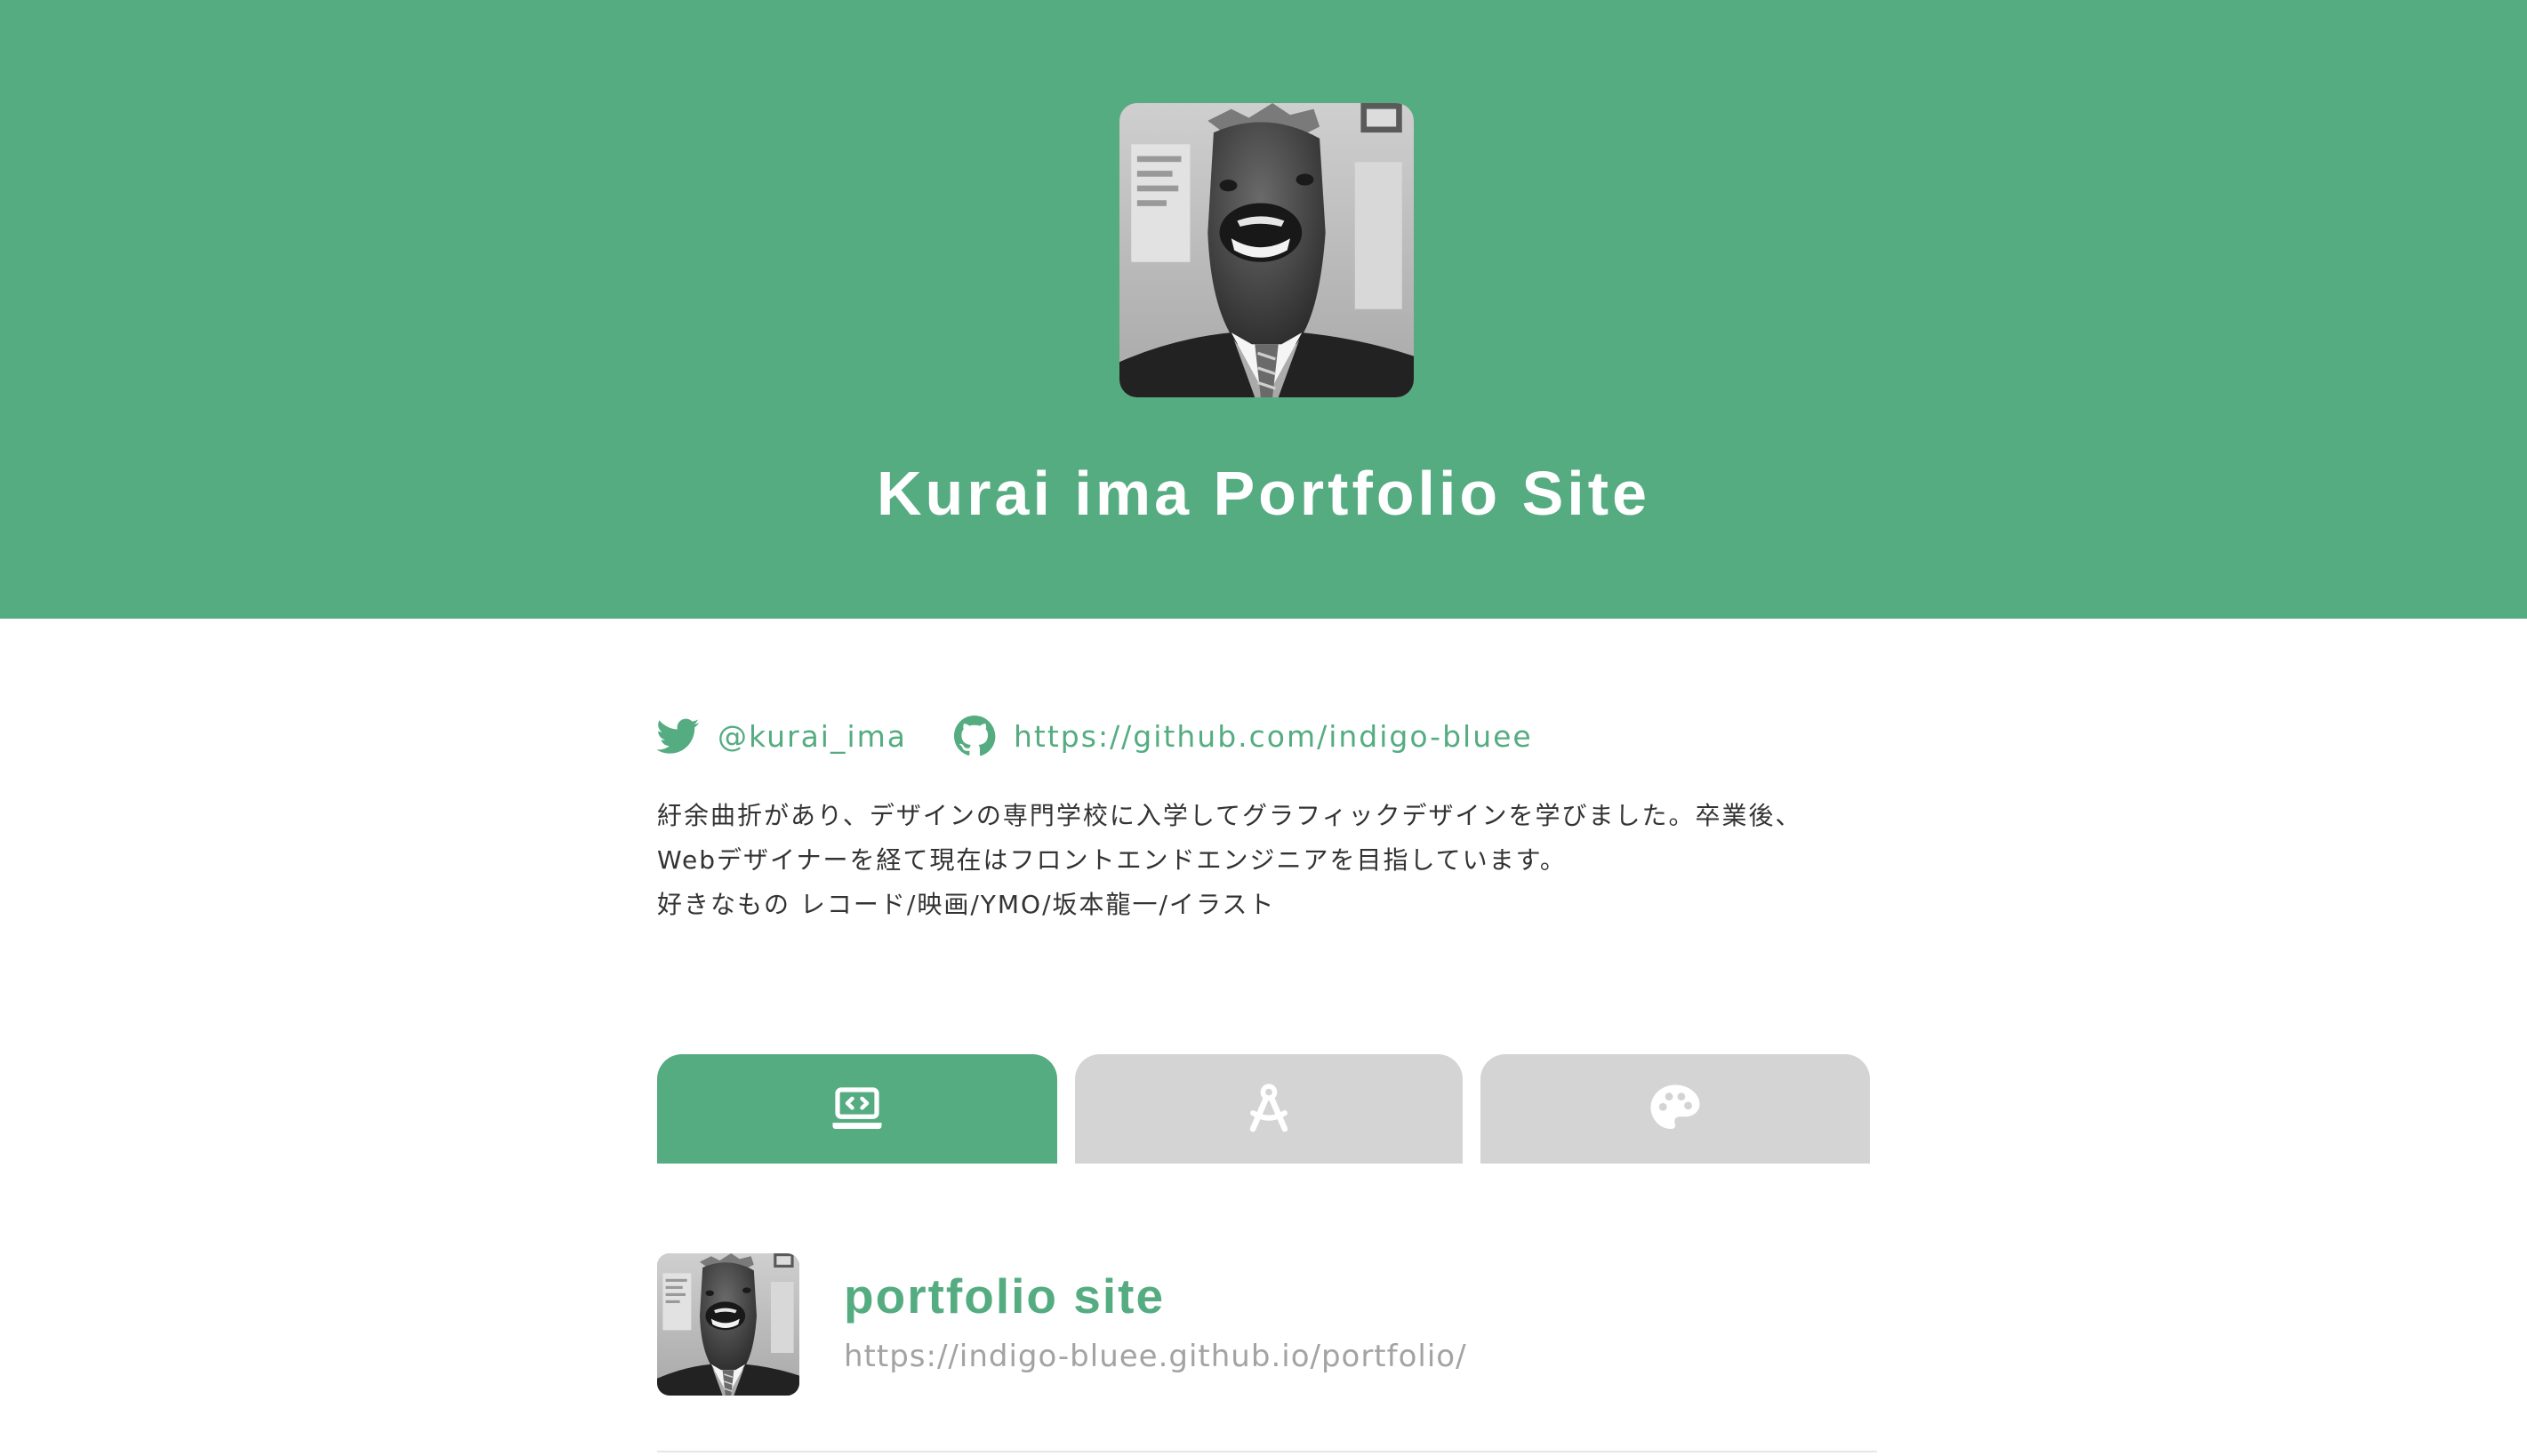  What do you see at coordinates (975, 736) in the screenshot?
I see `github-icon` at bounding box center [975, 736].